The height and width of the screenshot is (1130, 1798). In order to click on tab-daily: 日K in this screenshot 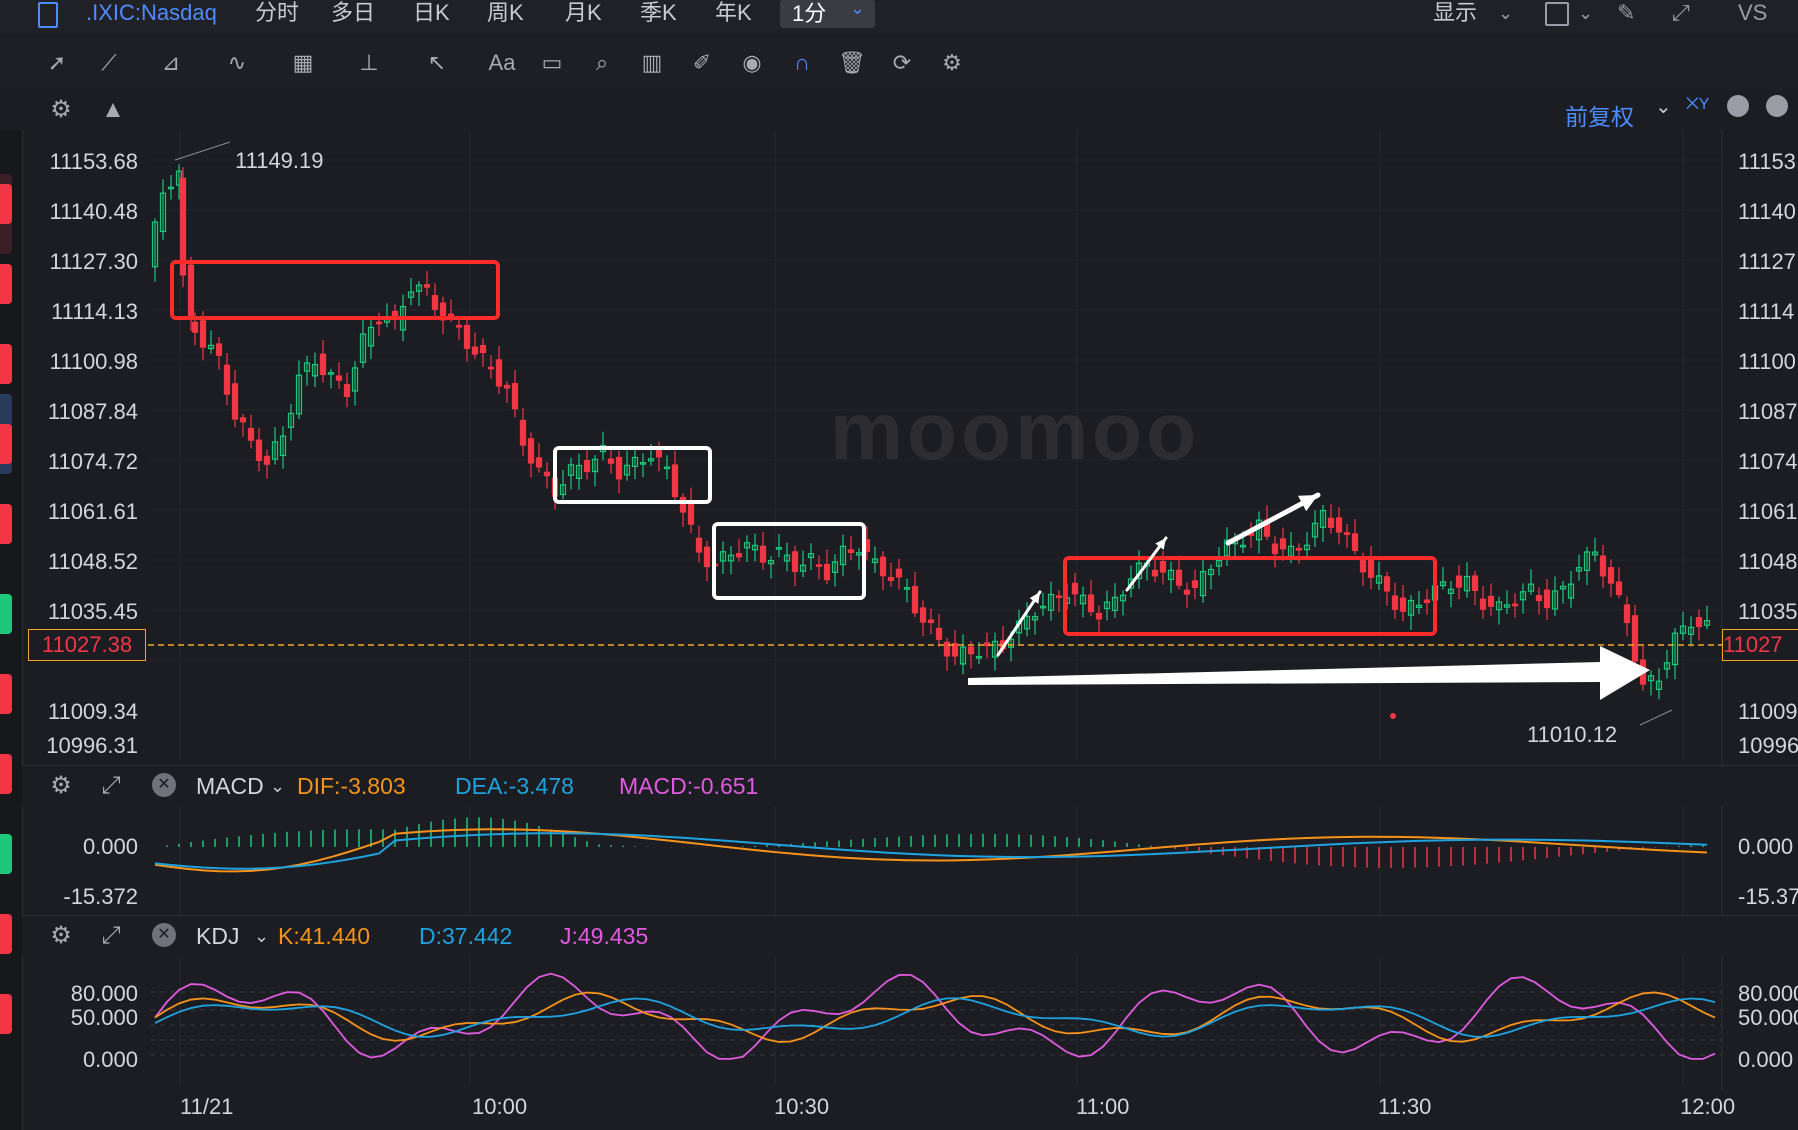, I will do `click(431, 13)`.